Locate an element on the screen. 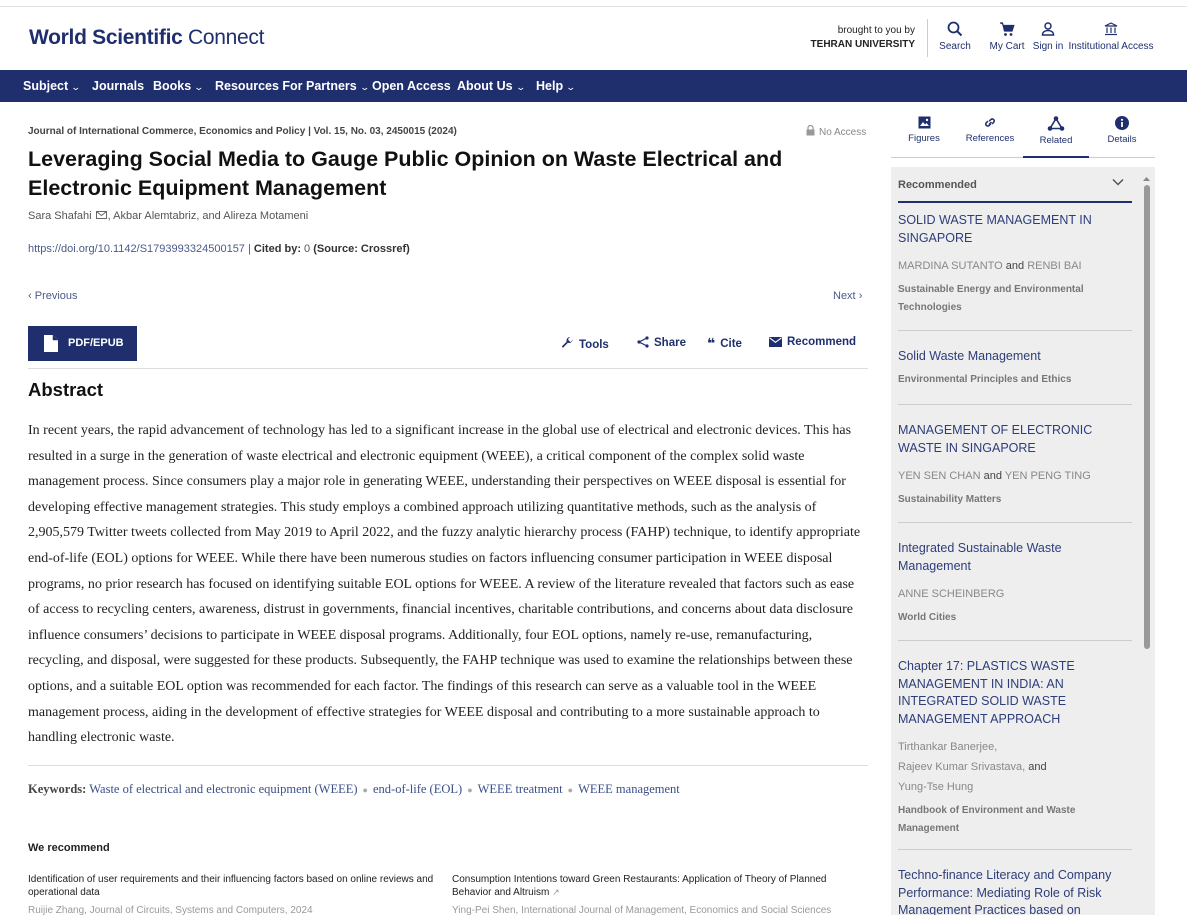 Image resolution: width=1187 pixels, height=915 pixels. search-icon is located at coordinates (955, 29).